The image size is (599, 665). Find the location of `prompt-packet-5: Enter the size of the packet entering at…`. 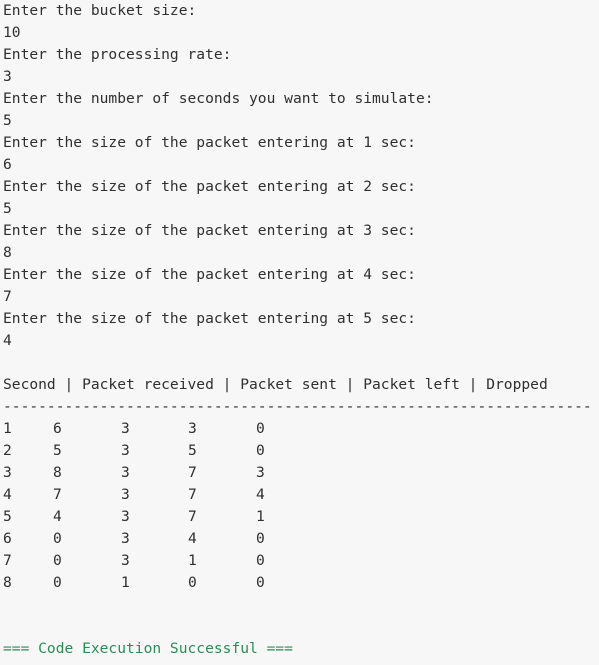

prompt-packet-5: Enter the size of the packet entering at… is located at coordinates (209, 318).